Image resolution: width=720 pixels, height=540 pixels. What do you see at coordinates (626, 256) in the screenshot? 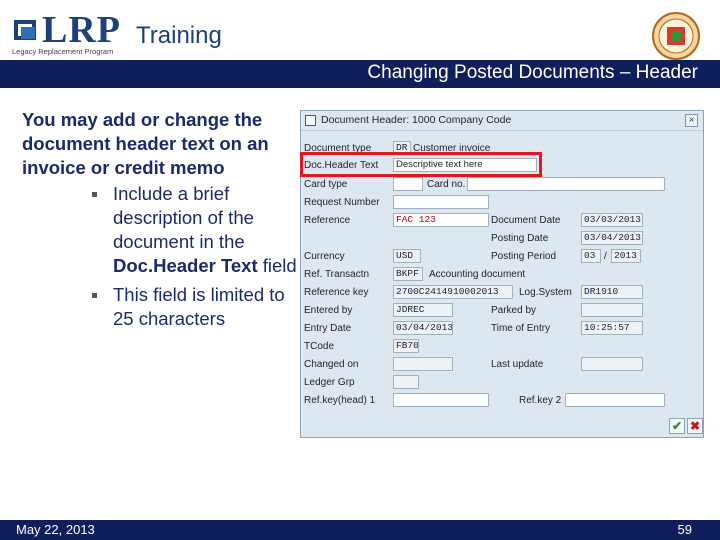
I see `posting-year-value: 2013` at bounding box center [626, 256].